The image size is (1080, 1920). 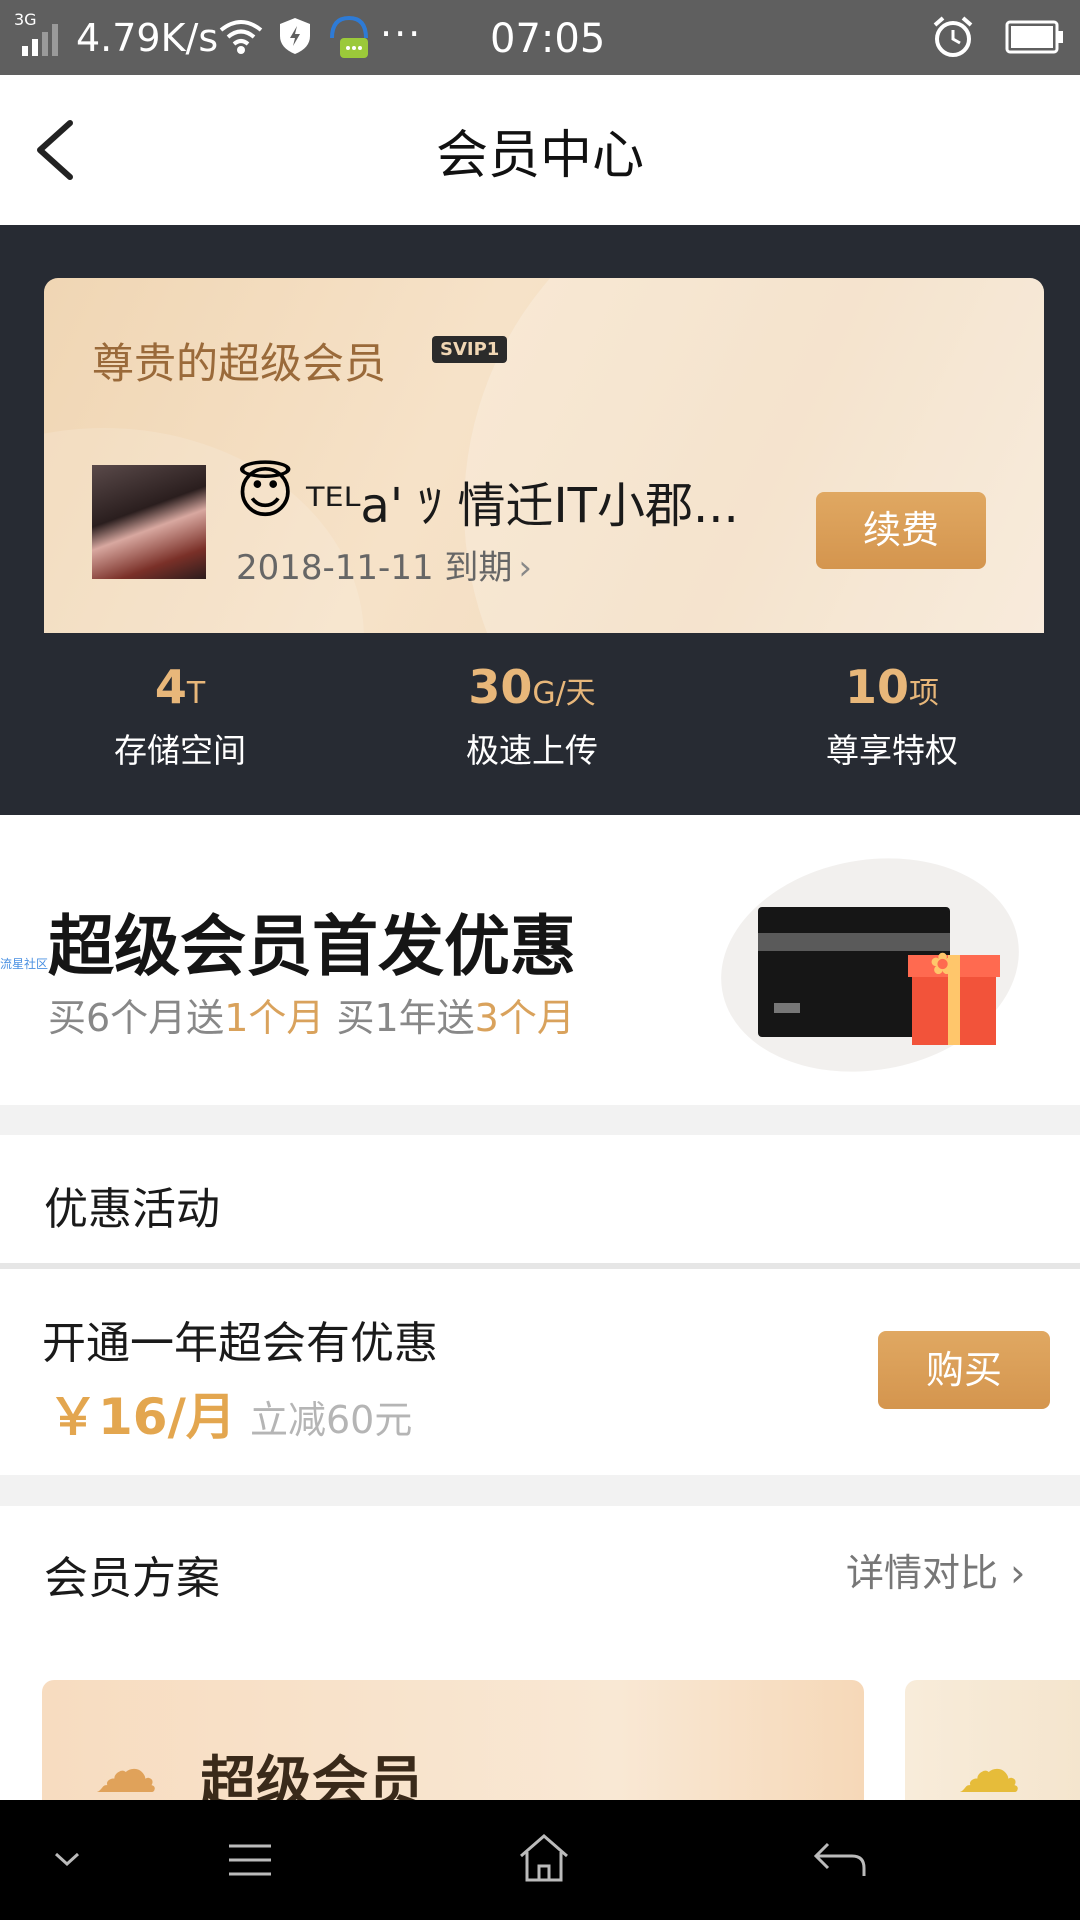 I want to click on plans-carousel: ☁ 超级会员 ☁, so click(x=540, y=1723).